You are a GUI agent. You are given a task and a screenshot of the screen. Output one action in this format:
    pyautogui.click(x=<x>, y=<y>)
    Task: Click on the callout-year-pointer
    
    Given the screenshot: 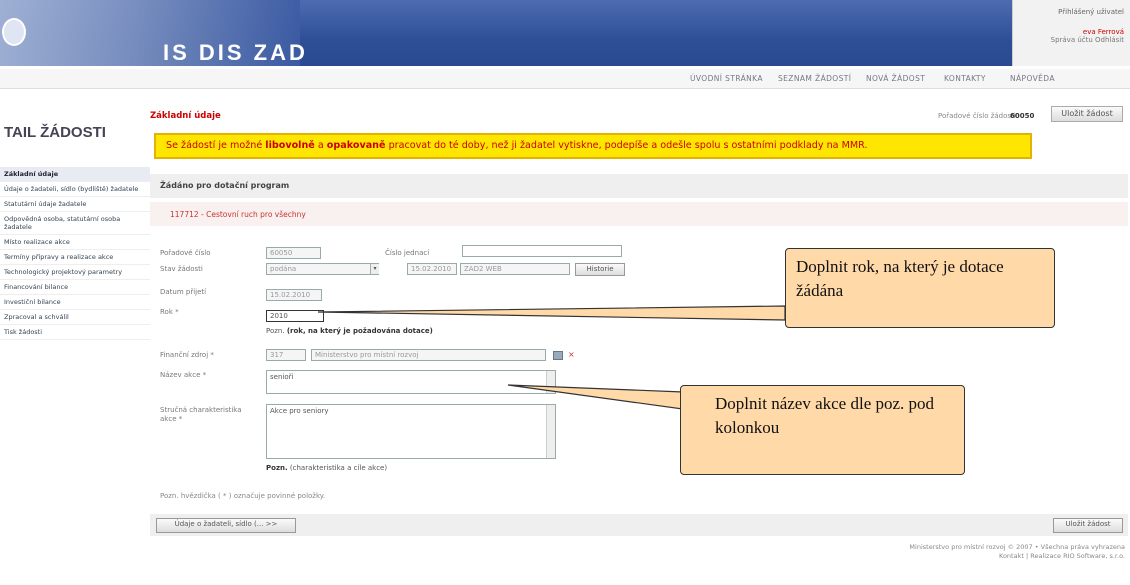 What is the action you would take?
    pyautogui.click(x=551, y=313)
    